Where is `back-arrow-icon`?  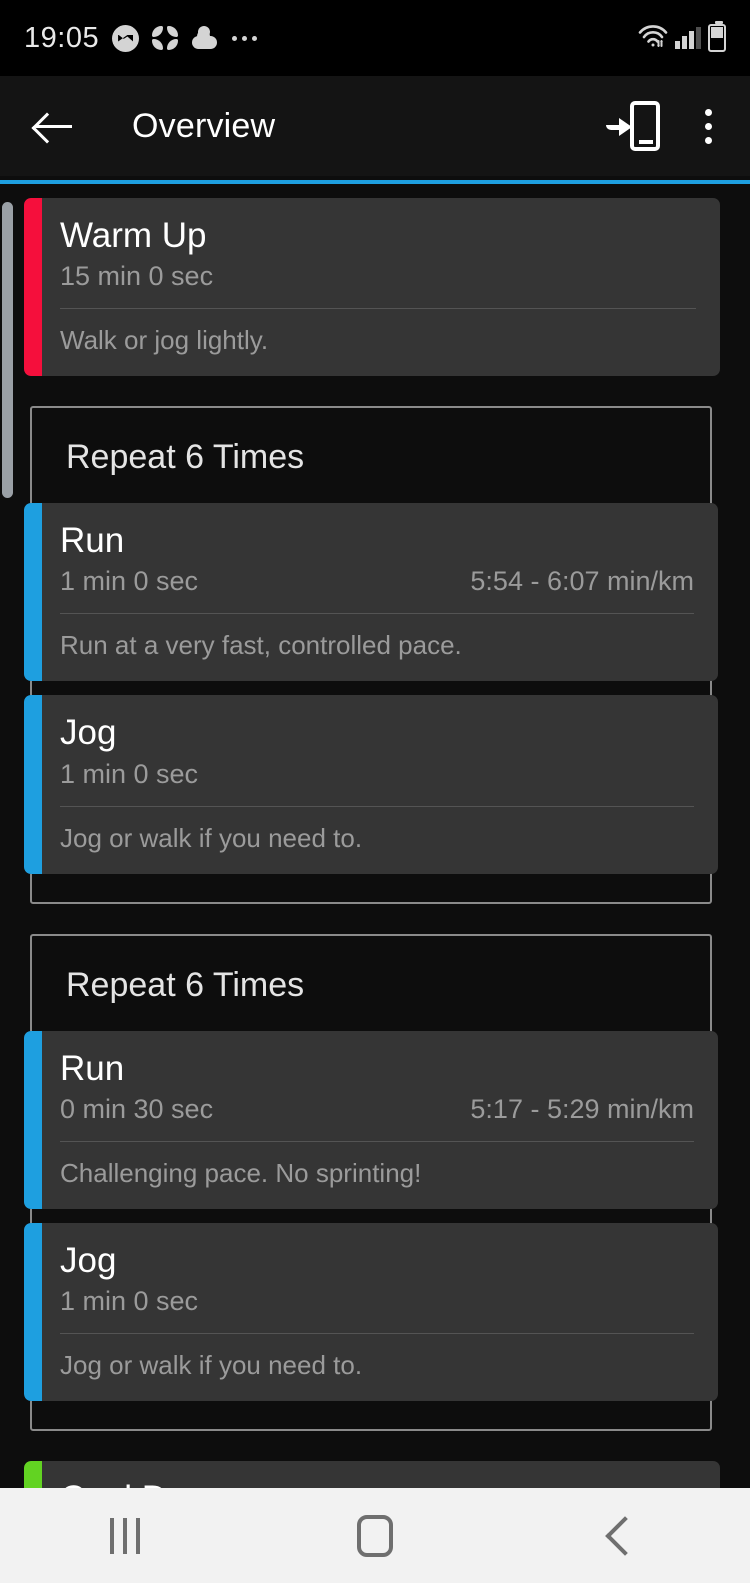 back-arrow-icon is located at coordinates (54, 126).